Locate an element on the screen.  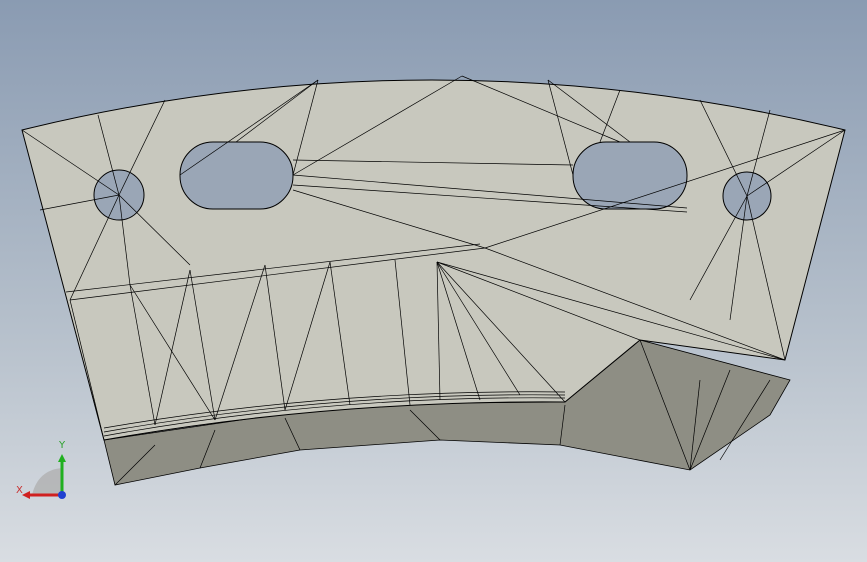
y-axis-label: Y is located at coordinates (62, 445).